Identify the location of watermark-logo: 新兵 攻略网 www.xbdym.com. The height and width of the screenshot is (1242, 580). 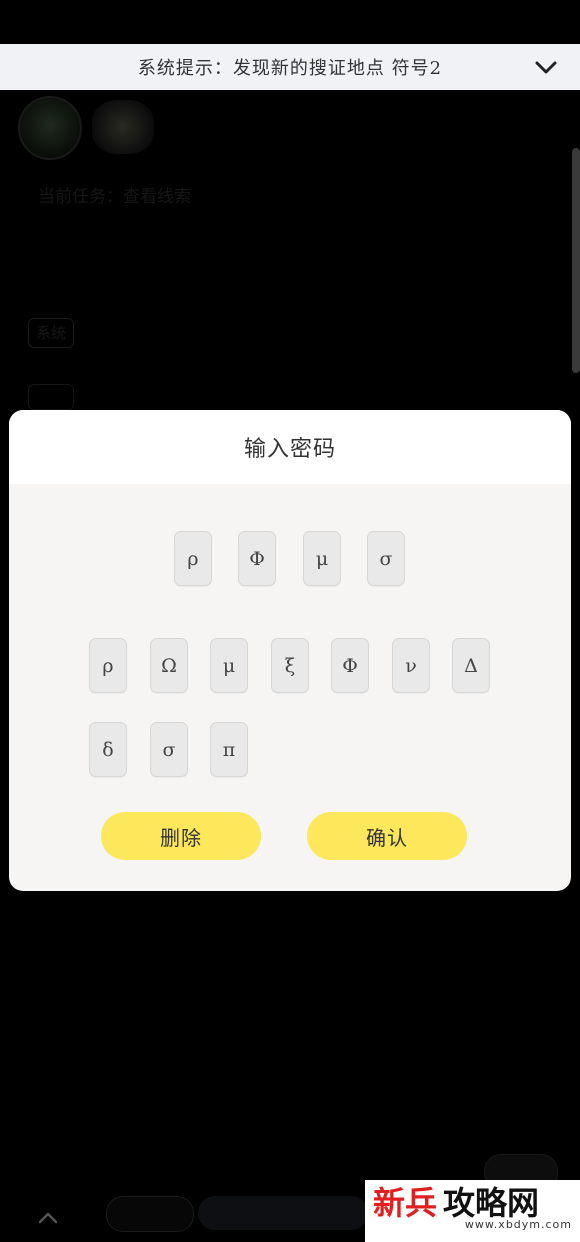
(472, 1211).